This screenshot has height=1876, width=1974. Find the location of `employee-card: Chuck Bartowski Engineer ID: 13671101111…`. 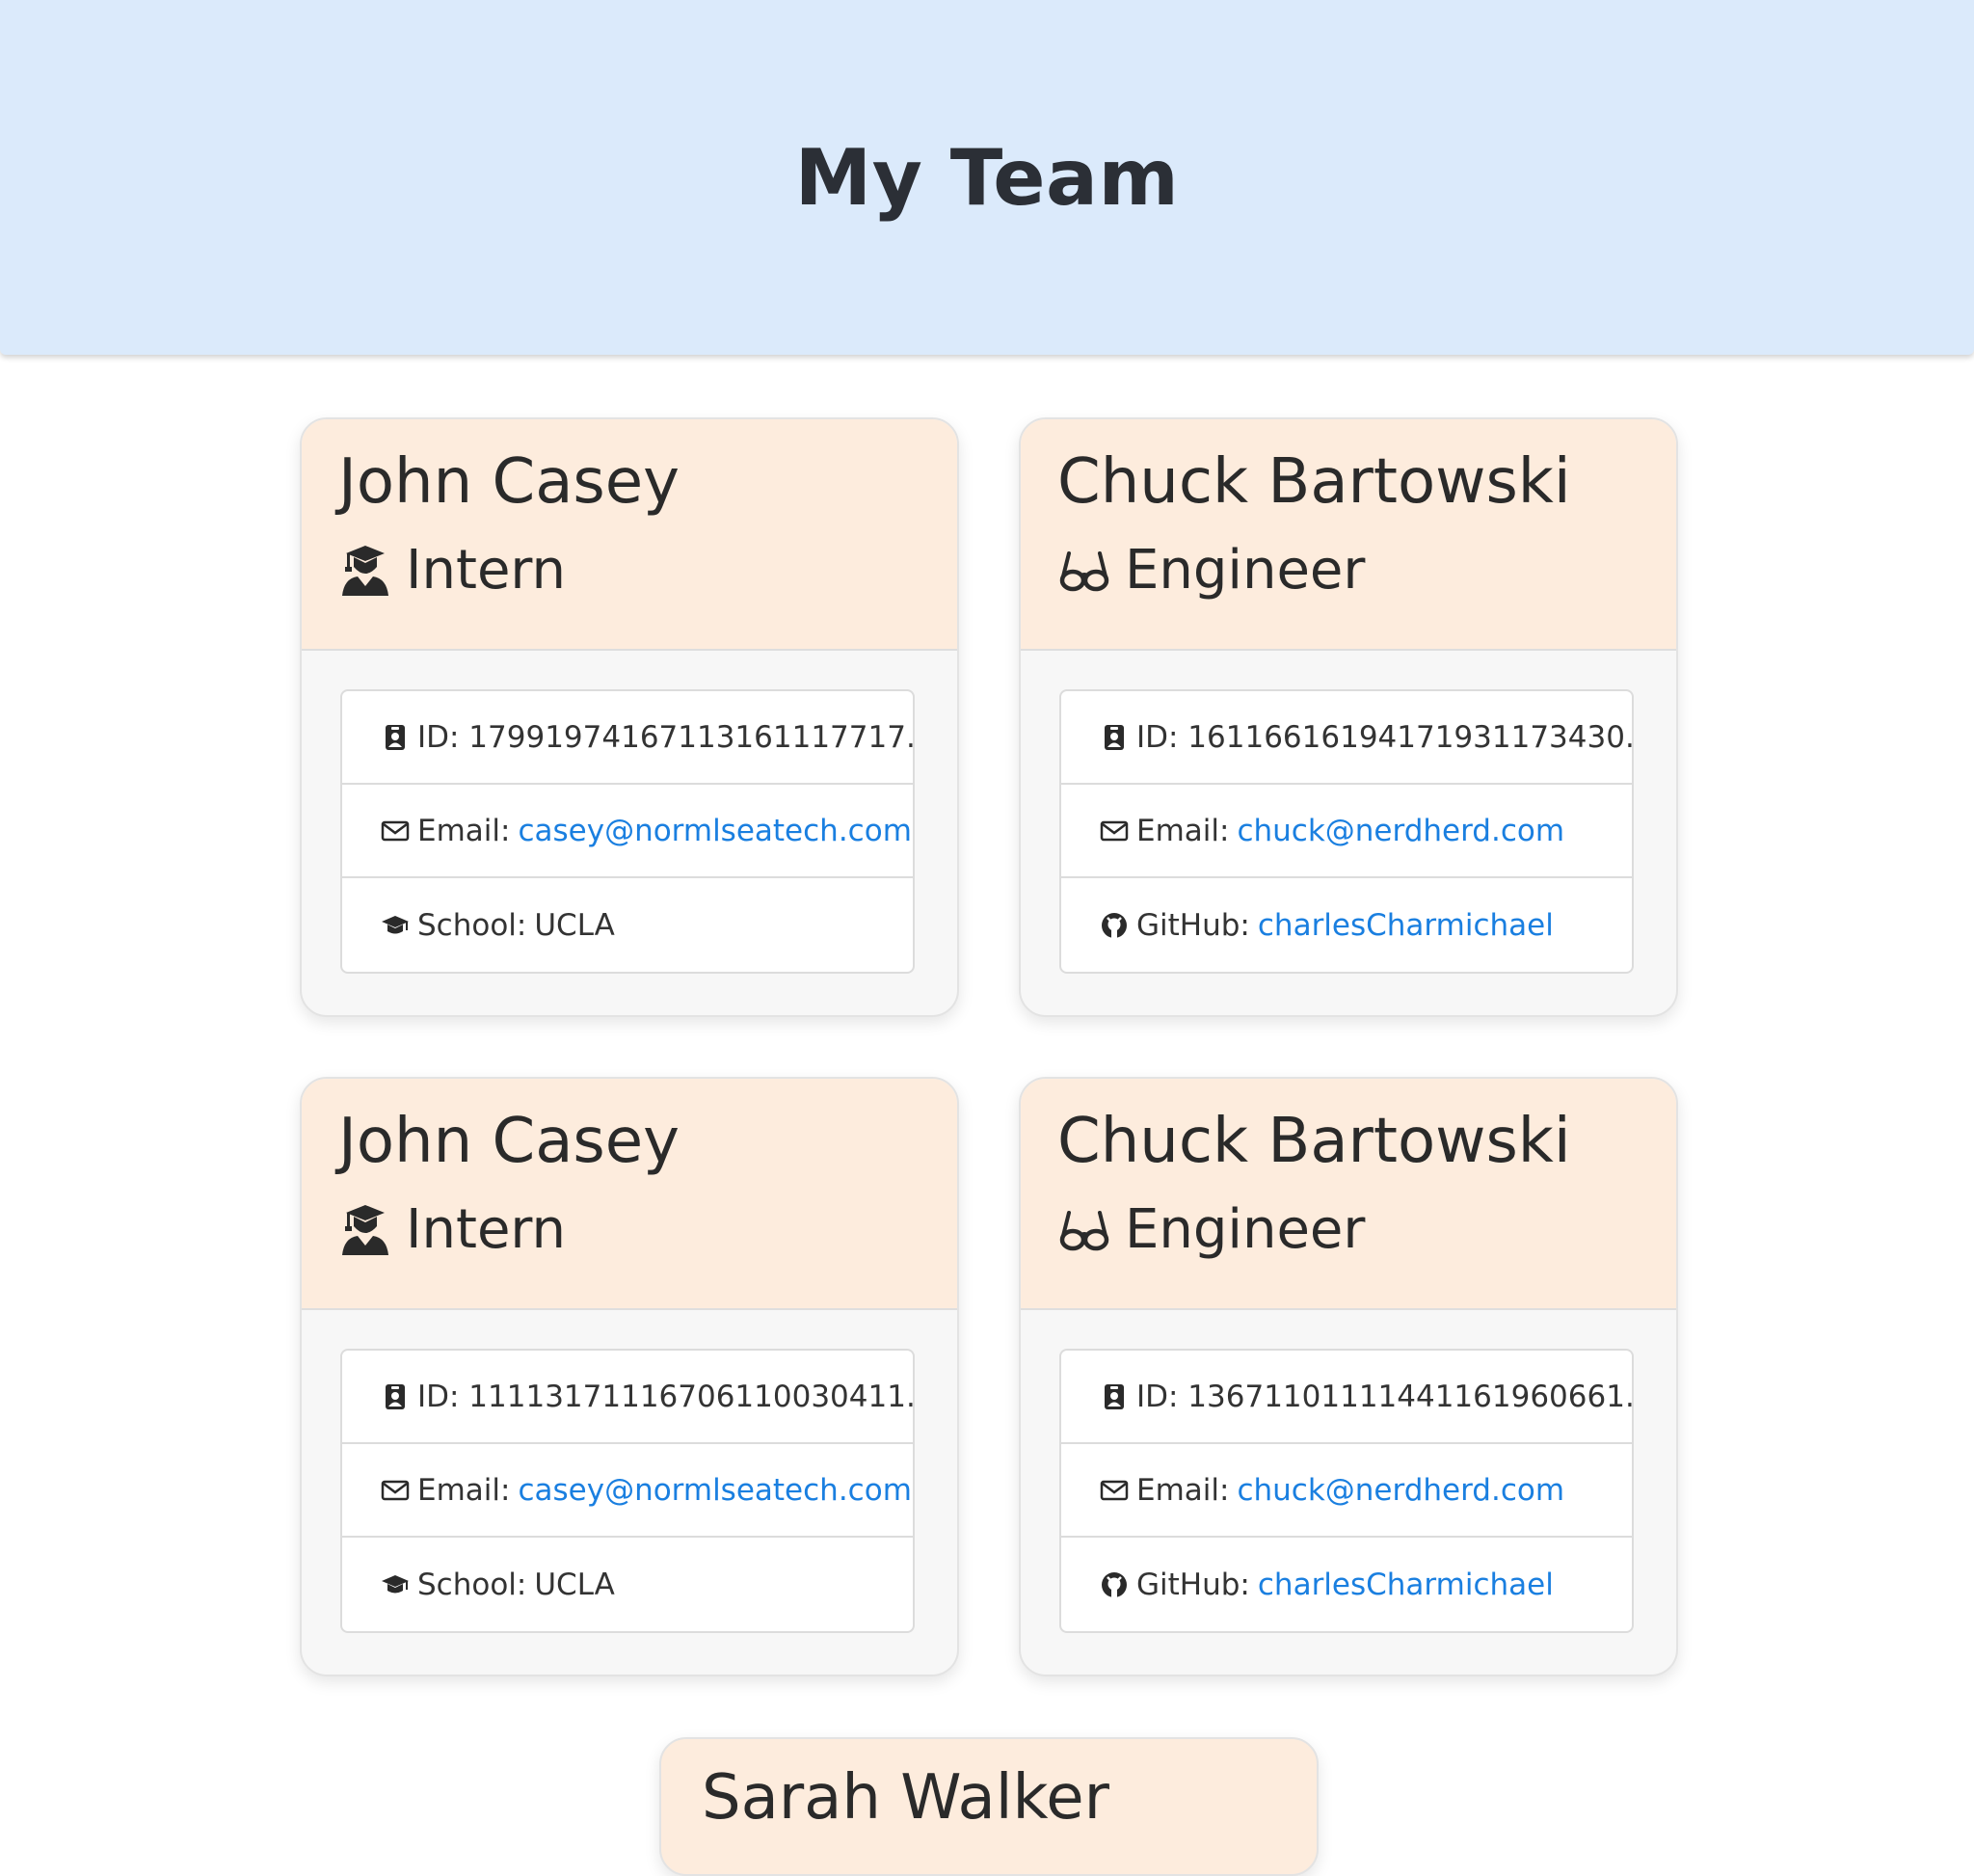

employee-card: Chuck Bartowski Engineer ID: 13671101111… is located at coordinates (1348, 1376).